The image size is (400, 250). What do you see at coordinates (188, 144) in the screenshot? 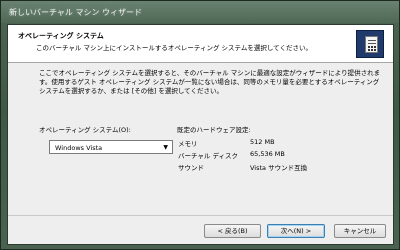
I see `hardware-row-label: メモリ` at bounding box center [188, 144].